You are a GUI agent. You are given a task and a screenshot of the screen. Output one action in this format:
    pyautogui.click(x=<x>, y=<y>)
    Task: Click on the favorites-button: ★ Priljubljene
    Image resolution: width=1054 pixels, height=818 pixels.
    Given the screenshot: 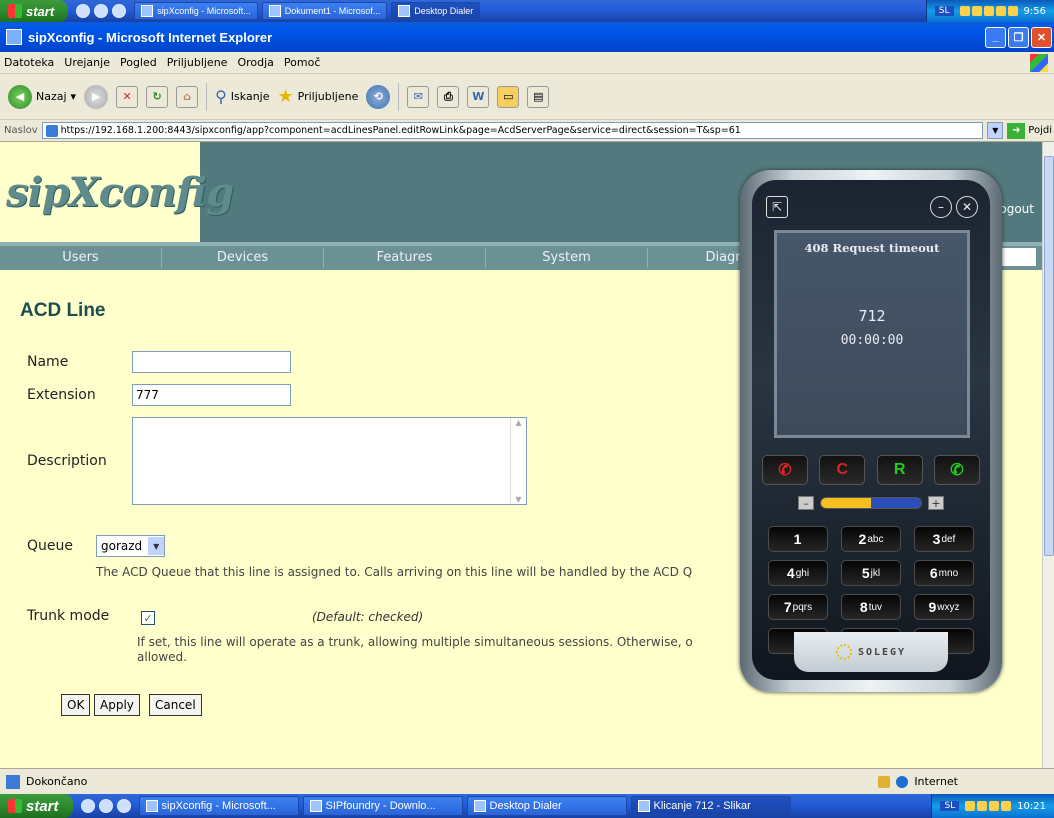 What is the action you would take?
    pyautogui.click(x=318, y=96)
    